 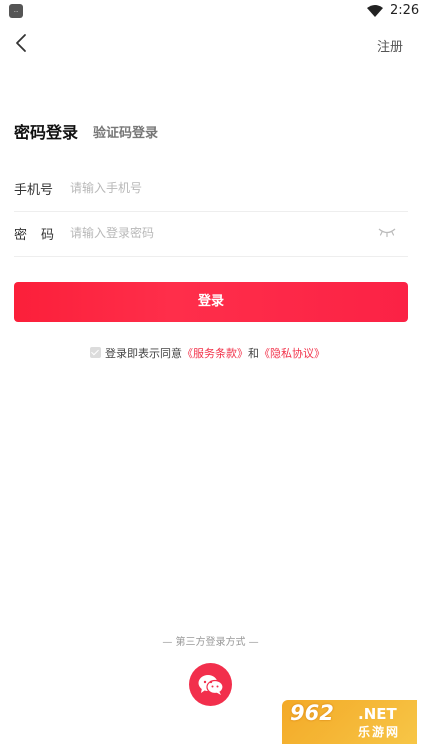 I want to click on tab-password-login: 密码登录, so click(x=46, y=131).